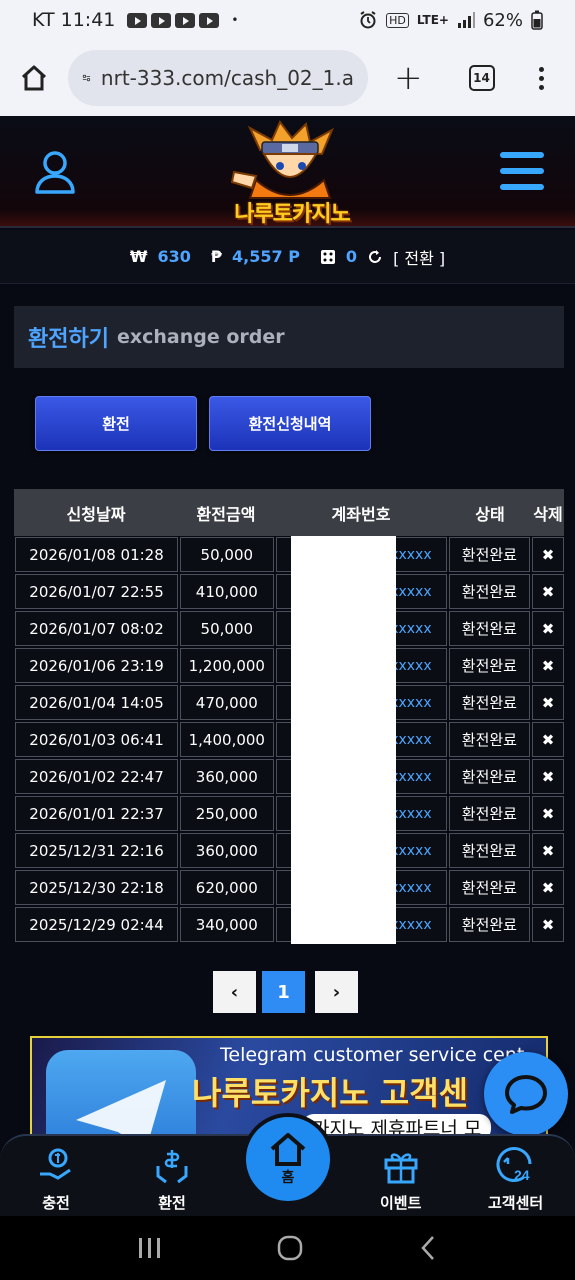  Describe the element at coordinates (289, 628) in the screenshot. I see `table-row: 2026/01/07 08:02 50,000 xxxxx 환전완료 ✖` at that location.